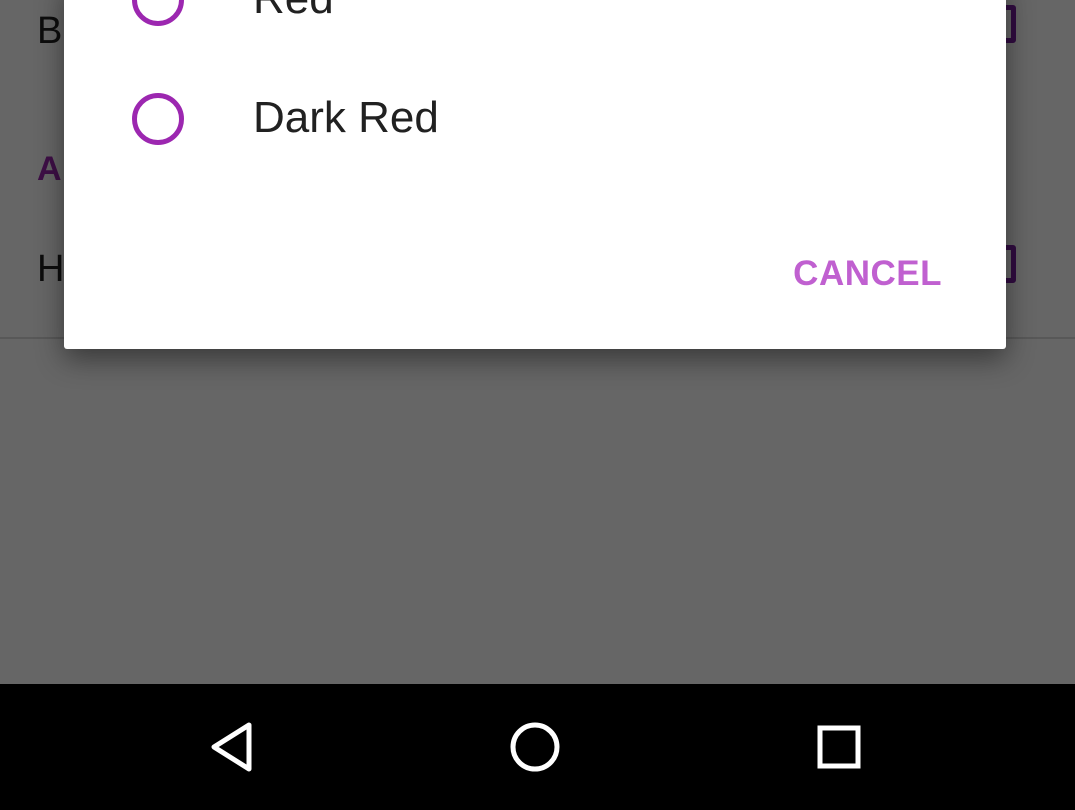  I want to click on recents-button, so click(839, 747).